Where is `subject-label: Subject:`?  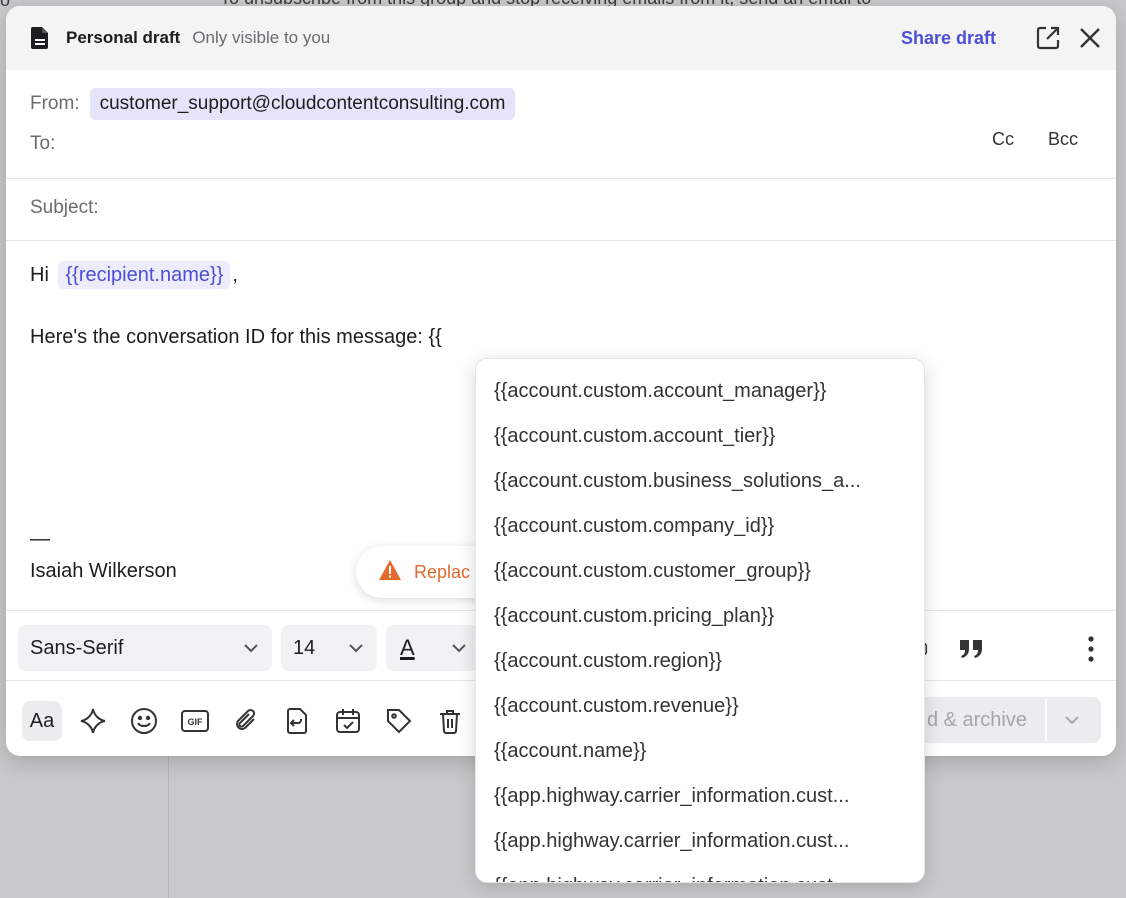
subject-label: Subject: is located at coordinates (64, 207).